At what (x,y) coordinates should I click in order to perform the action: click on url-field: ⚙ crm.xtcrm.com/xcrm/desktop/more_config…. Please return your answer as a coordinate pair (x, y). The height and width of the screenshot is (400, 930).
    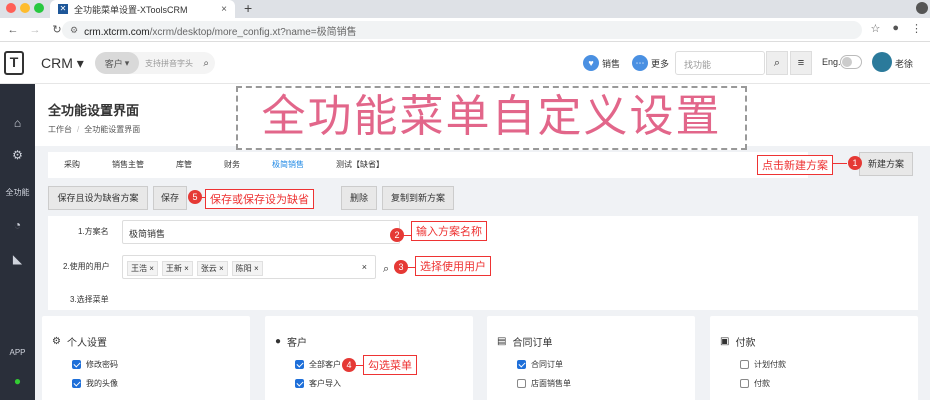
    Looking at the image, I should click on (462, 30).